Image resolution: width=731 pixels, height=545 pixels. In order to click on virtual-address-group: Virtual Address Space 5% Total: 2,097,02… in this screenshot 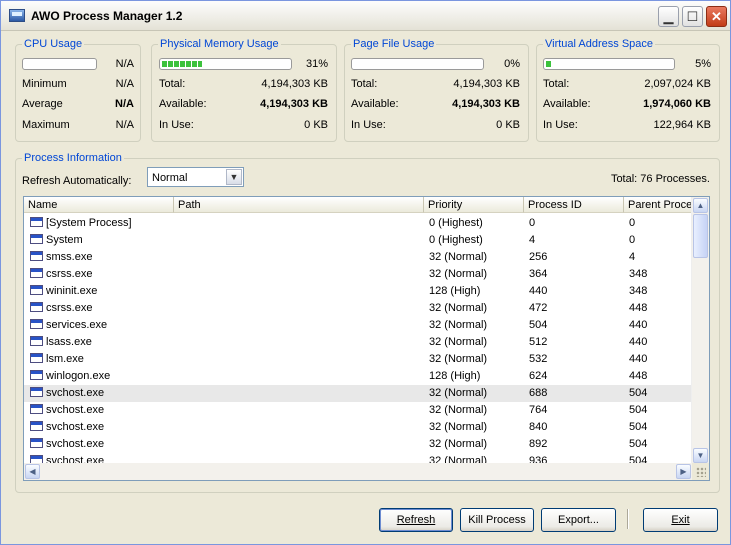, I will do `click(628, 90)`.